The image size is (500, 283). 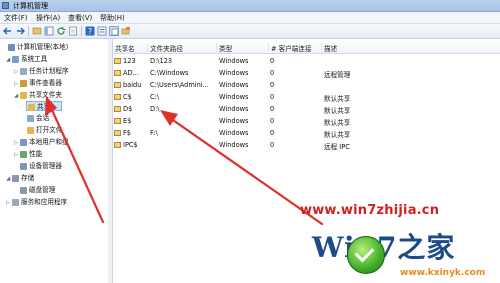 I want to click on users-icon, so click(x=23, y=142).